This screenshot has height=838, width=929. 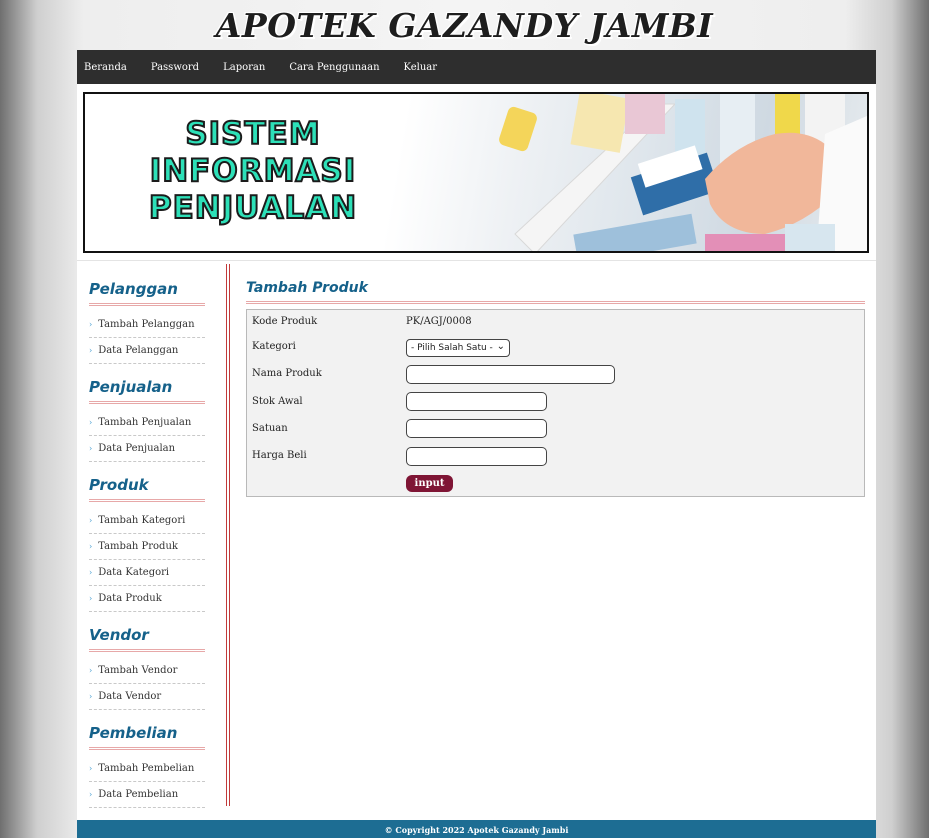 What do you see at coordinates (147, 325) in the screenshot?
I see `sidebar-item-tambah-pelanggan: › Tambah Pelanggan` at bounding box center [147, 325].